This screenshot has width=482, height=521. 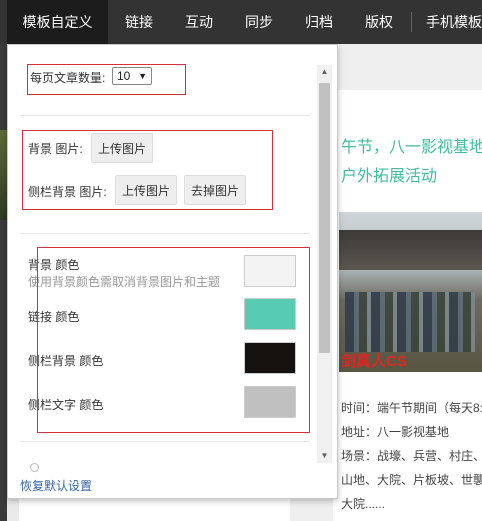 I want to click on article-info-line: 山地、大院、片板坡、世襲, so click(x=411, y=480).